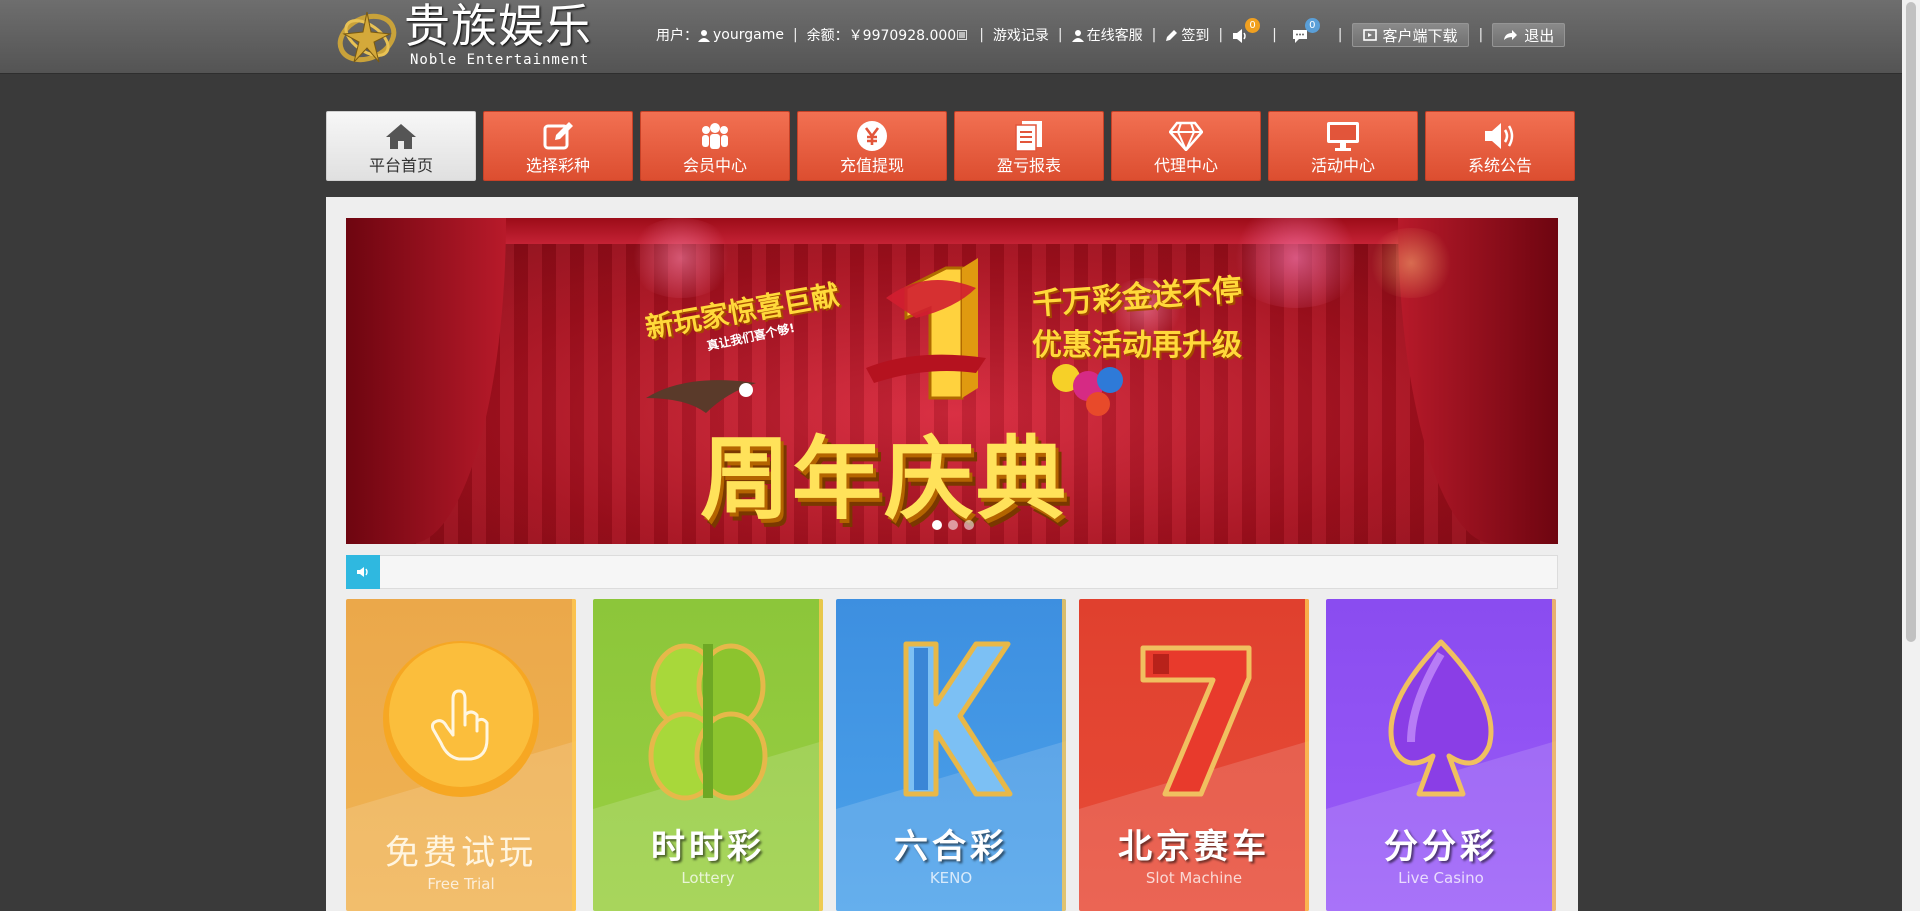  Describe the element at coordinates (1369, 35) in the screenshot. I see `download-icon` at that location.